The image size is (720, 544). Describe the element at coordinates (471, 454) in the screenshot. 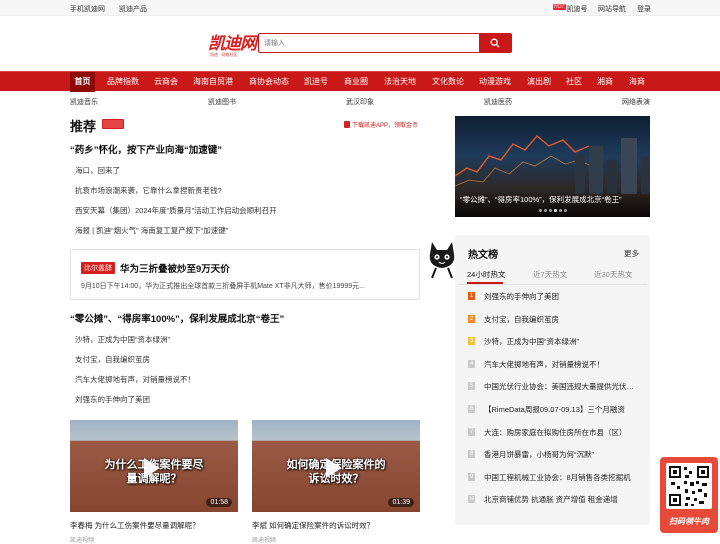

I see `rank-number: 8` at that location.